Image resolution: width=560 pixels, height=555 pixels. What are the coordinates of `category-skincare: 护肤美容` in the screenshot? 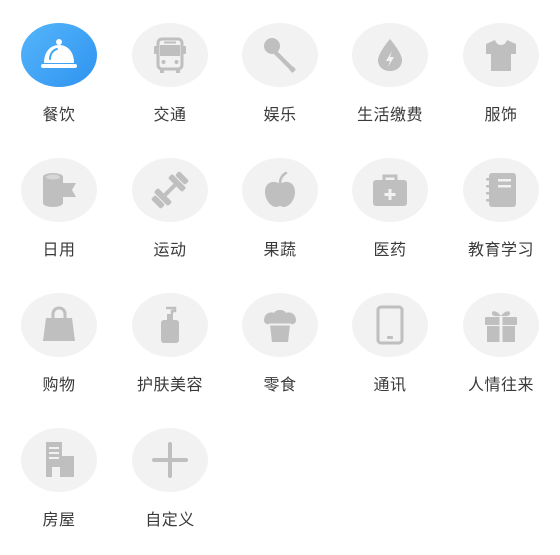 It's located at (170, 332).